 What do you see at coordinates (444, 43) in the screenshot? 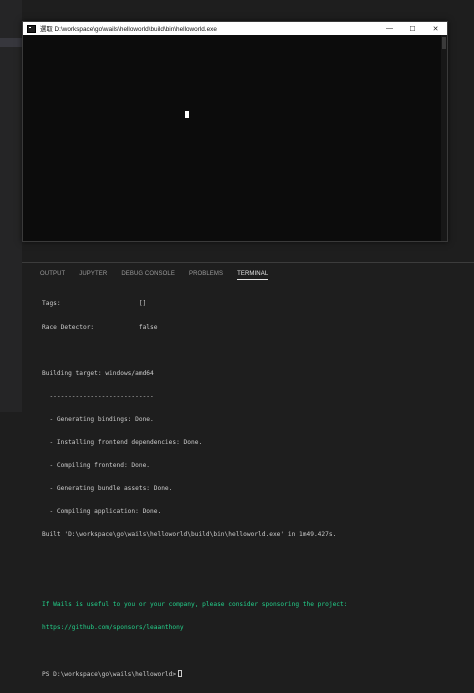
I see `scrollbar-thumb` at bounding box center [444, 43].